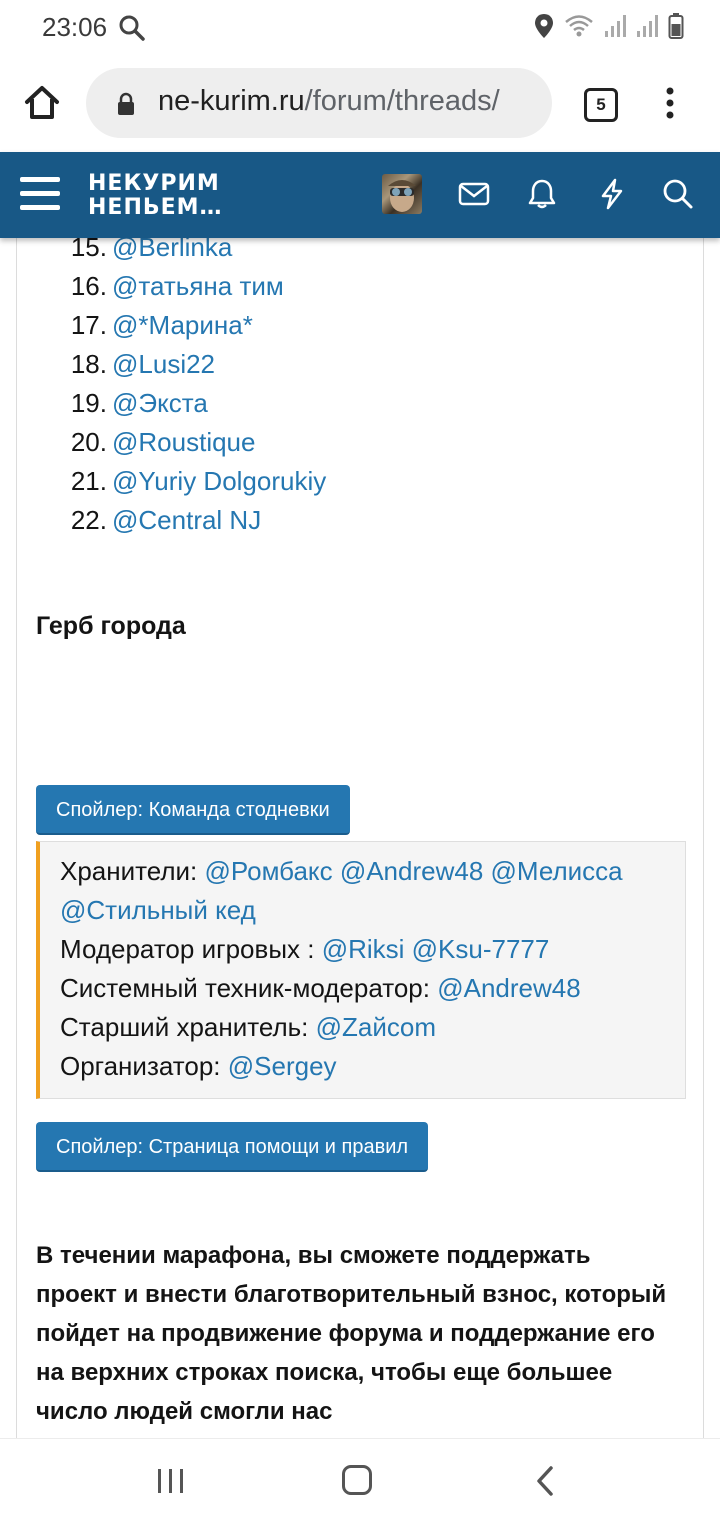 The width and height of the screenshot is (720, 1521). I want to click on browser-toolbar: ne-kurim.ru/forum/threads/ 5, so click(360, 104).